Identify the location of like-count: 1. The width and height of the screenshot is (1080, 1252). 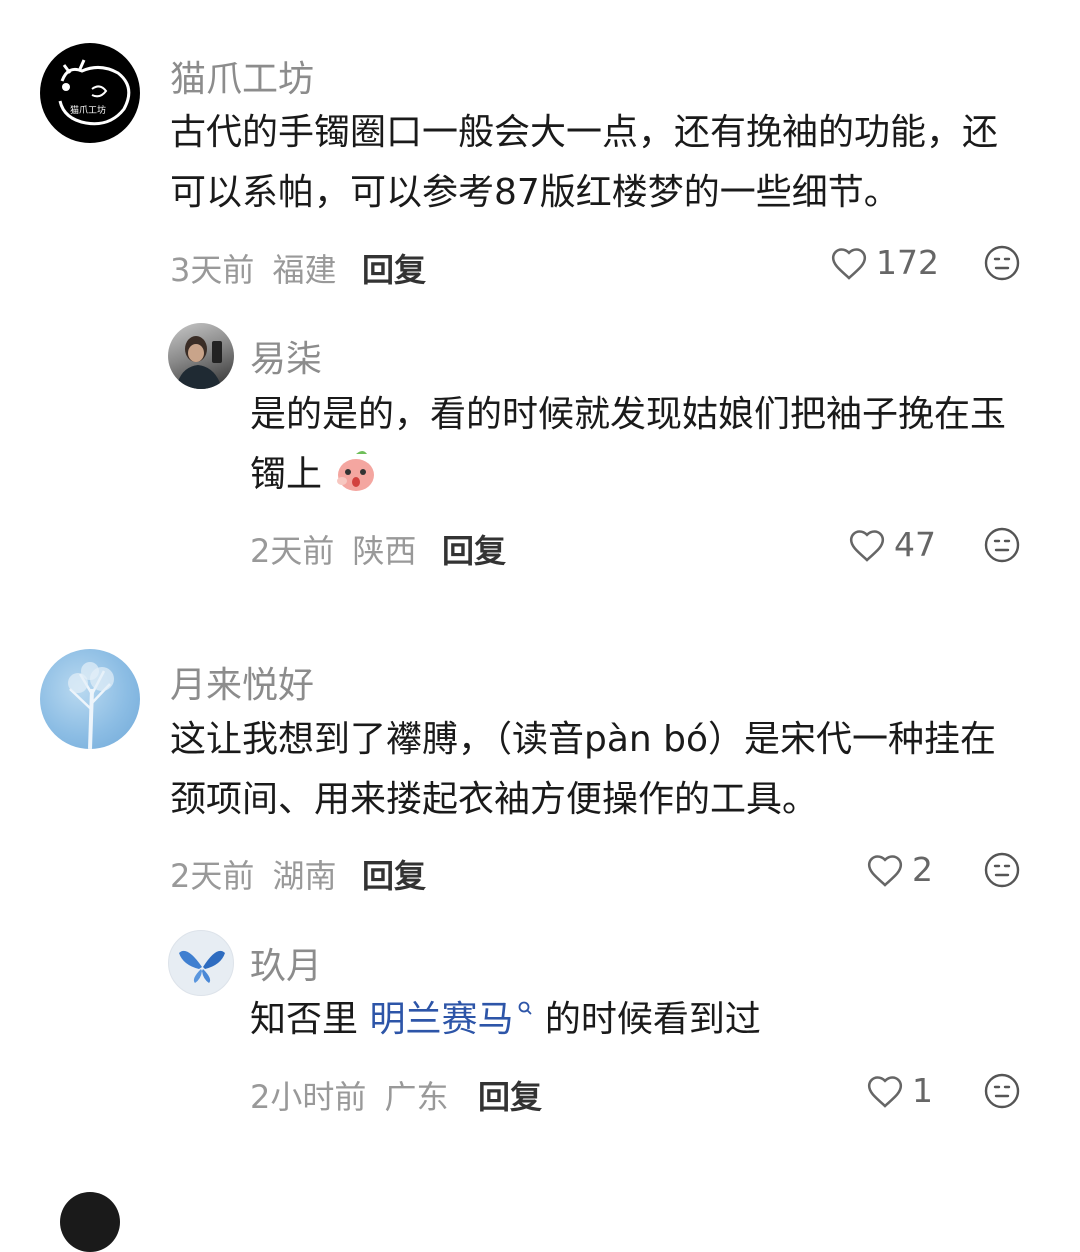
(922, 1090).